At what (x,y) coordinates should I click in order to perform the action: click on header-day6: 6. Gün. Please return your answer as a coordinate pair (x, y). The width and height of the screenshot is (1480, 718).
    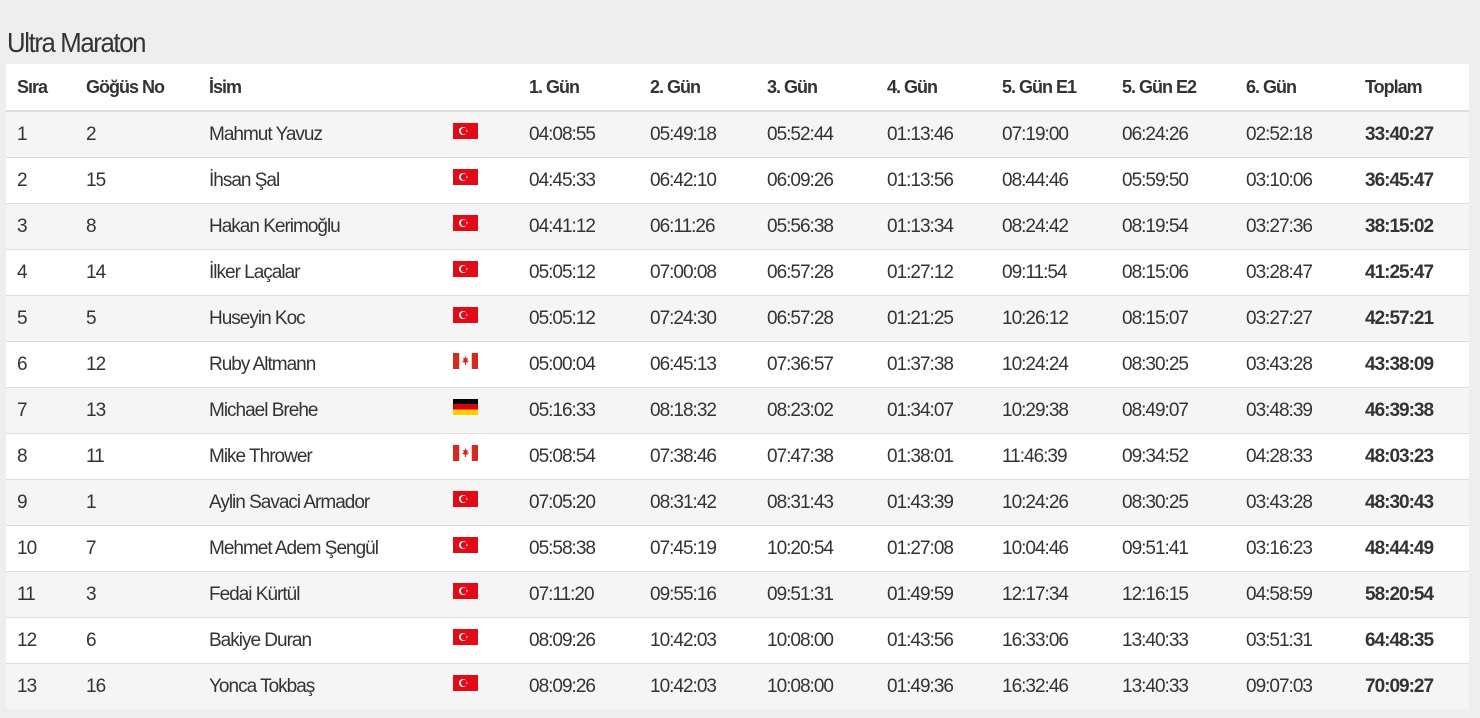
    Looking at the image, I should click on (1294, 88).